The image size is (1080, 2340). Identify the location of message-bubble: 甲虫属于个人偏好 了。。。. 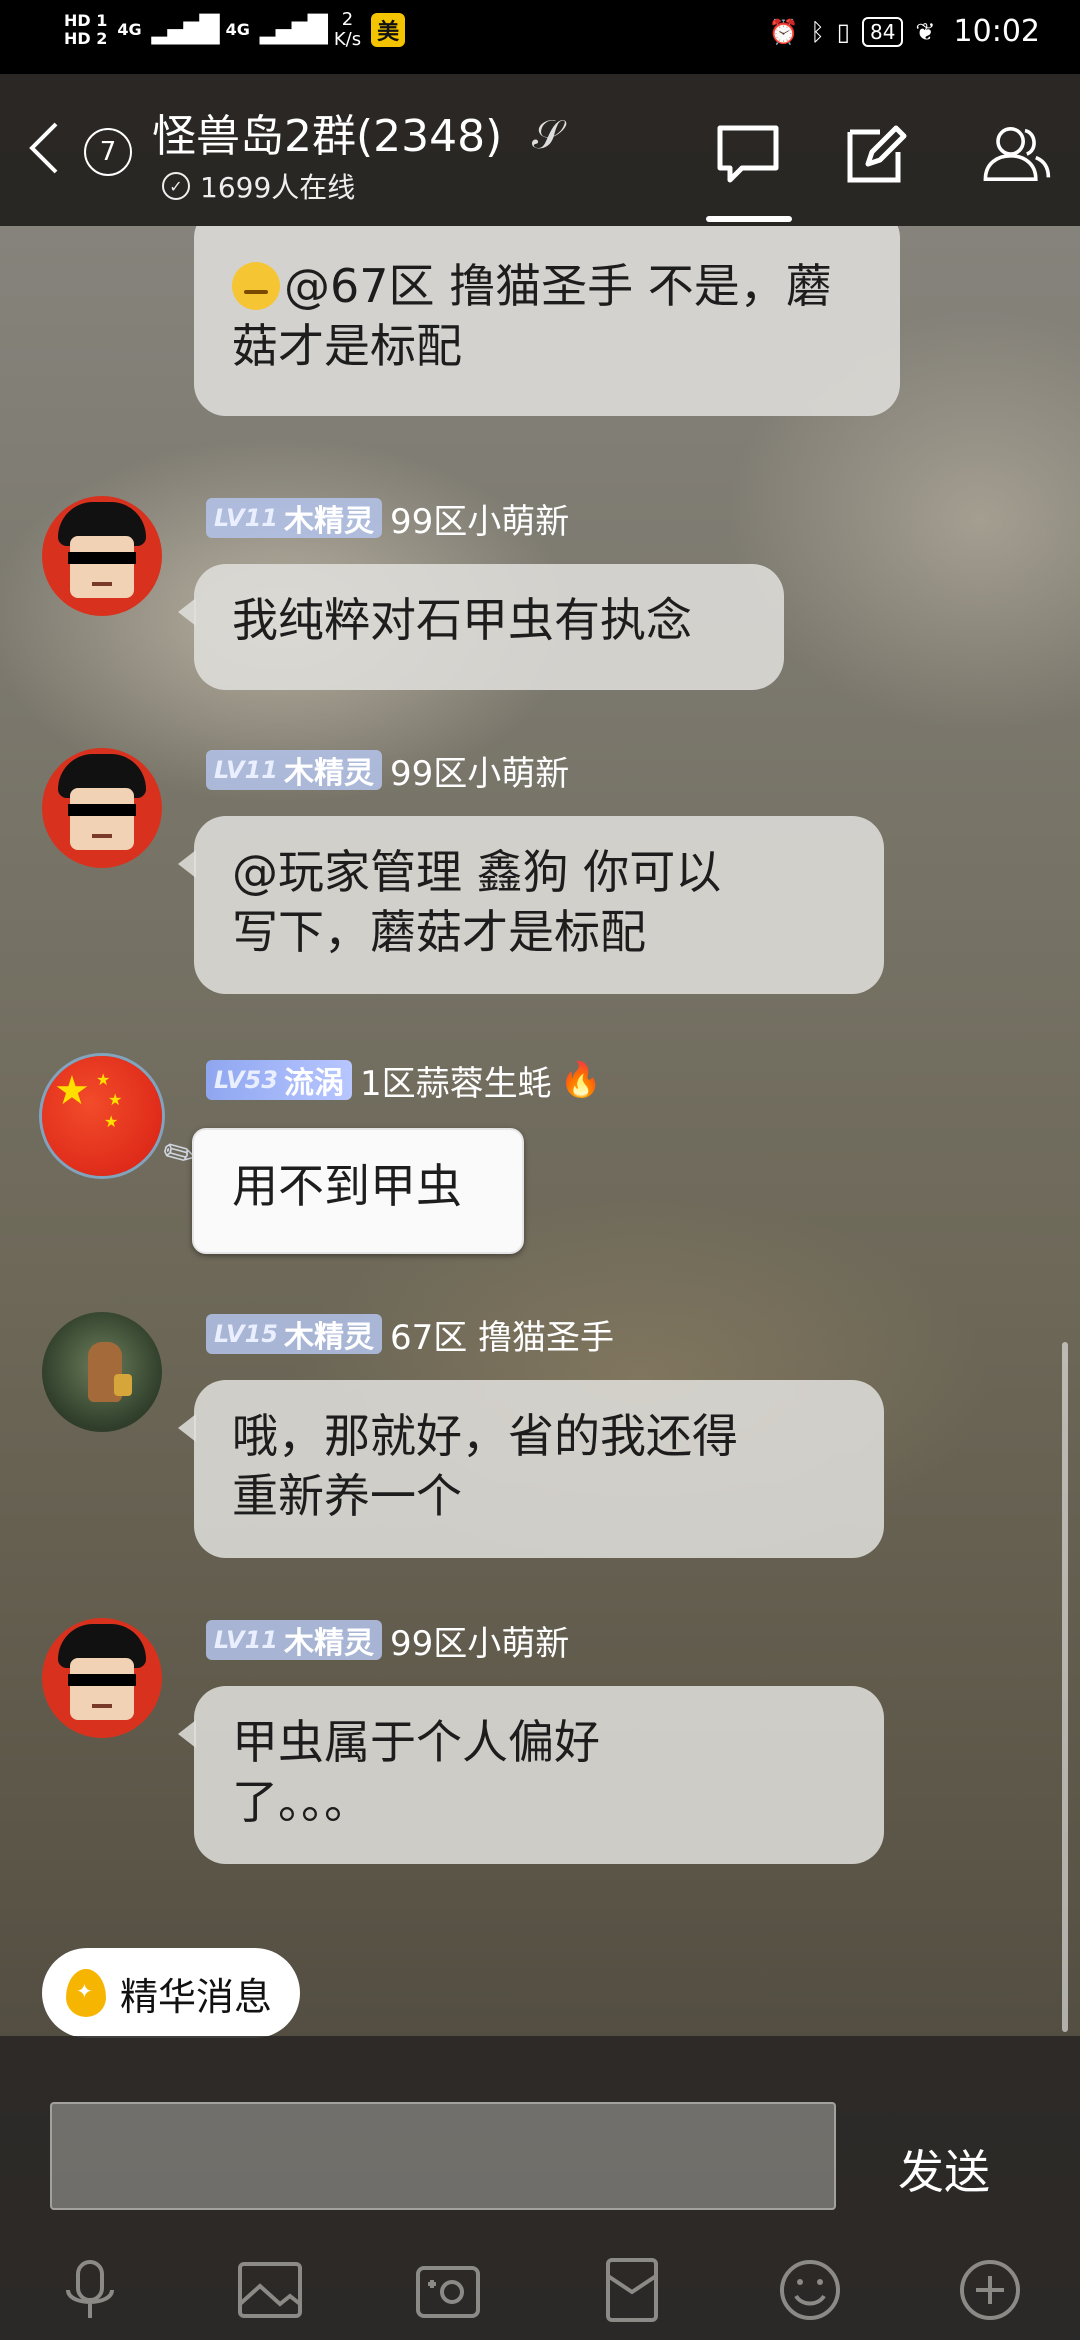
(531, 1775).